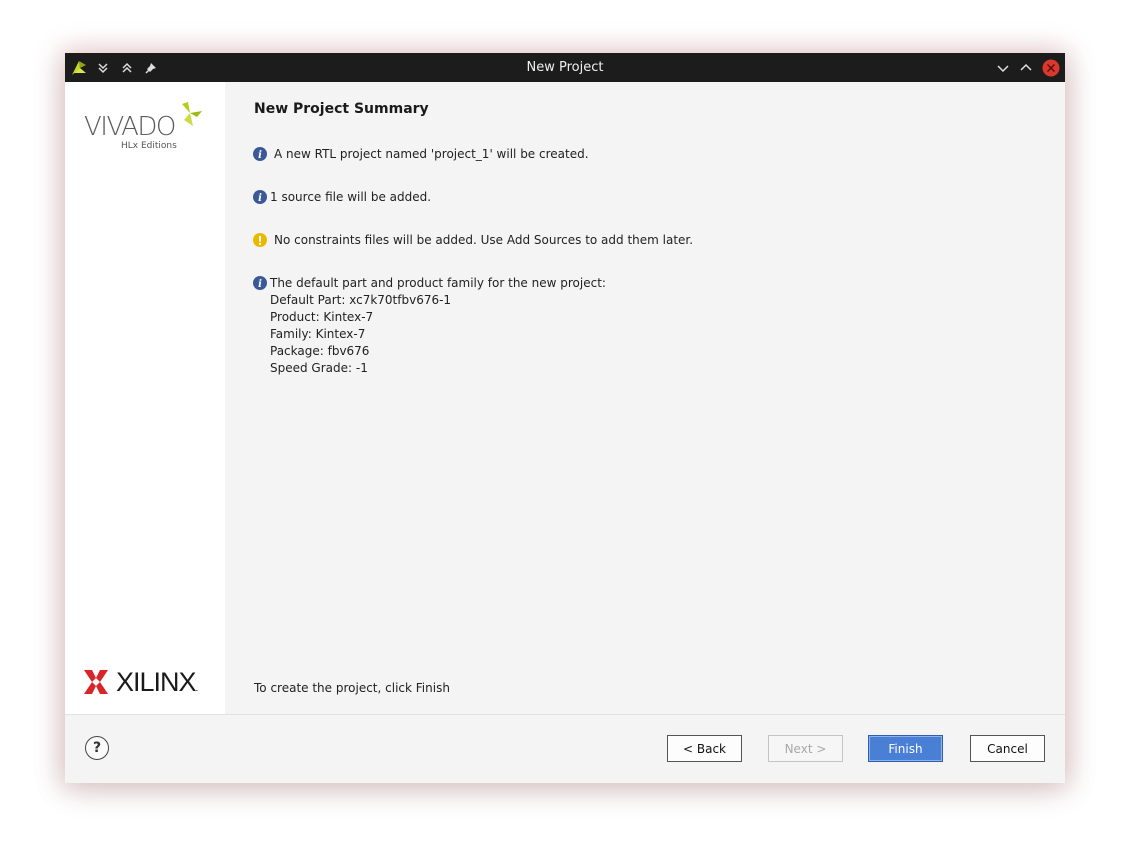  I want to click on sidebar: VIVADO HLx Editions XILINX., so click(145, 398).